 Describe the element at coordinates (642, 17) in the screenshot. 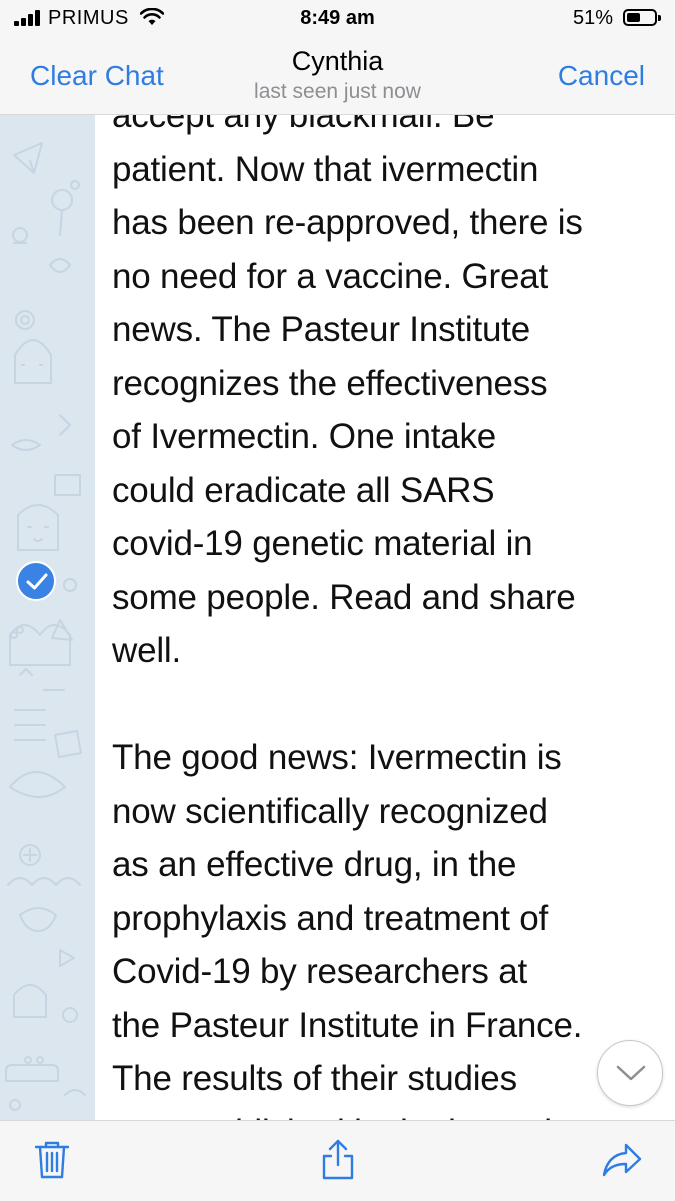

I see `battery-icon` at that location.